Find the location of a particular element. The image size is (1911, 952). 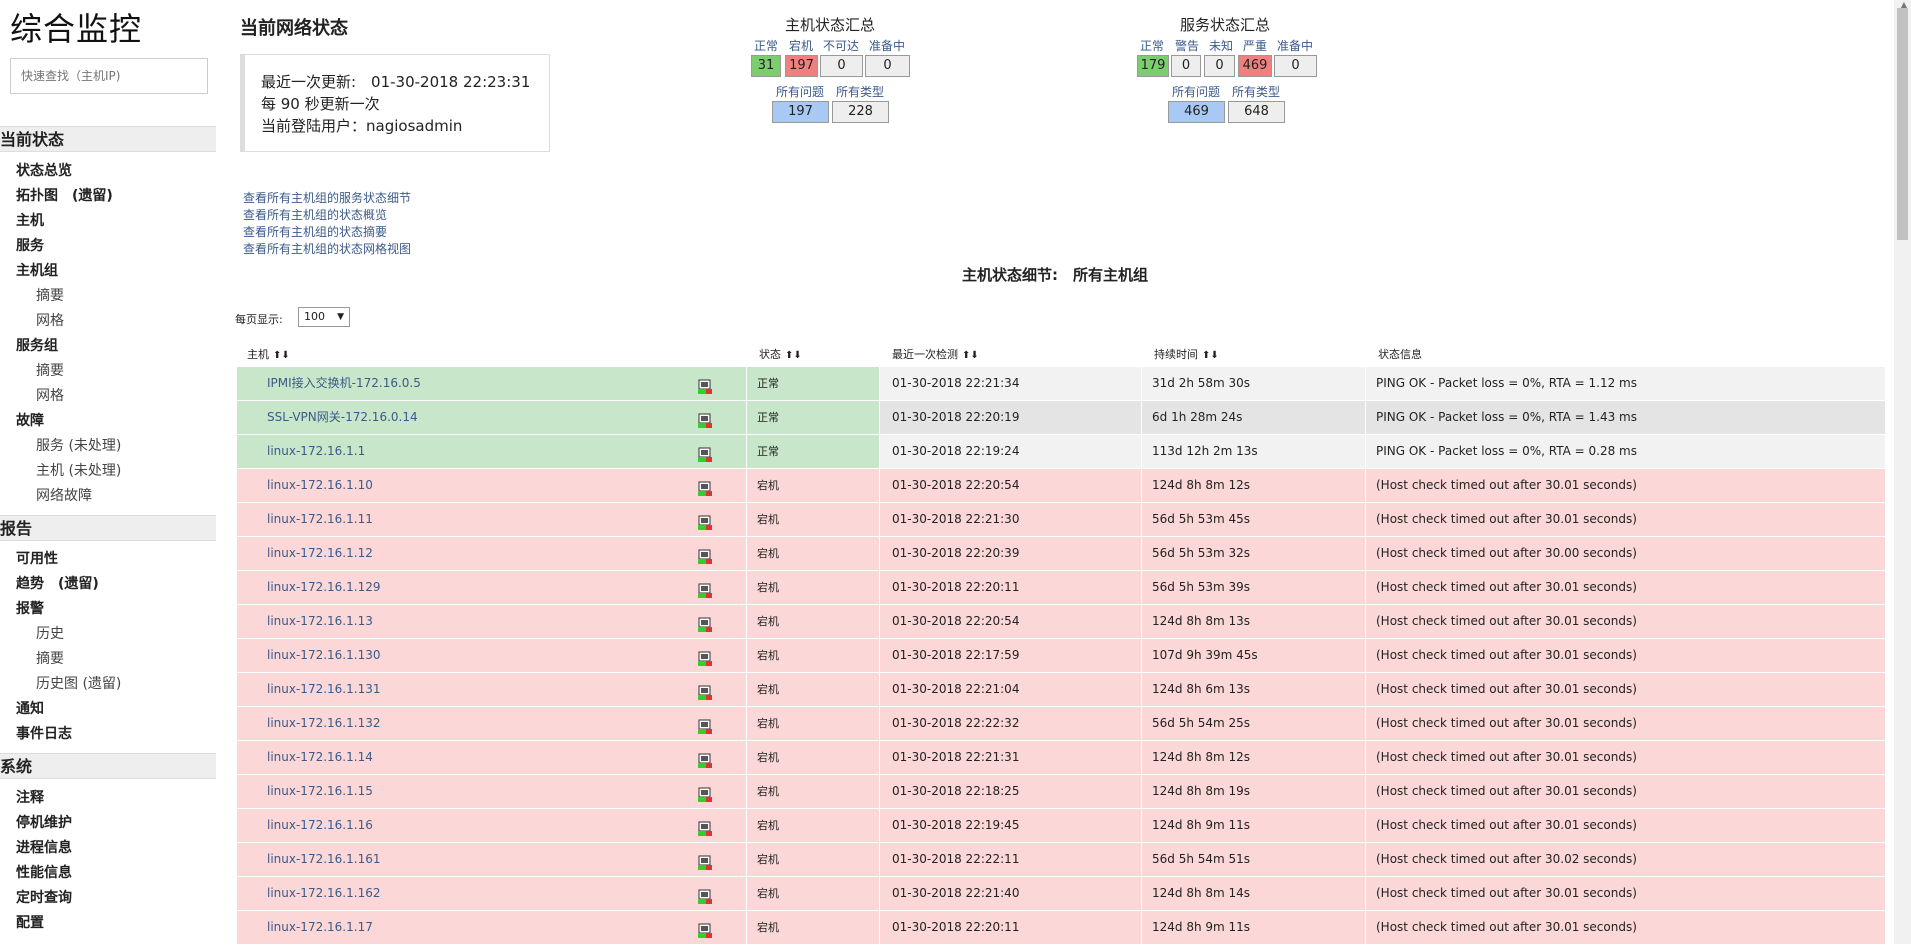

host-all-types-count: 228 is located at coordinates (860, 112).